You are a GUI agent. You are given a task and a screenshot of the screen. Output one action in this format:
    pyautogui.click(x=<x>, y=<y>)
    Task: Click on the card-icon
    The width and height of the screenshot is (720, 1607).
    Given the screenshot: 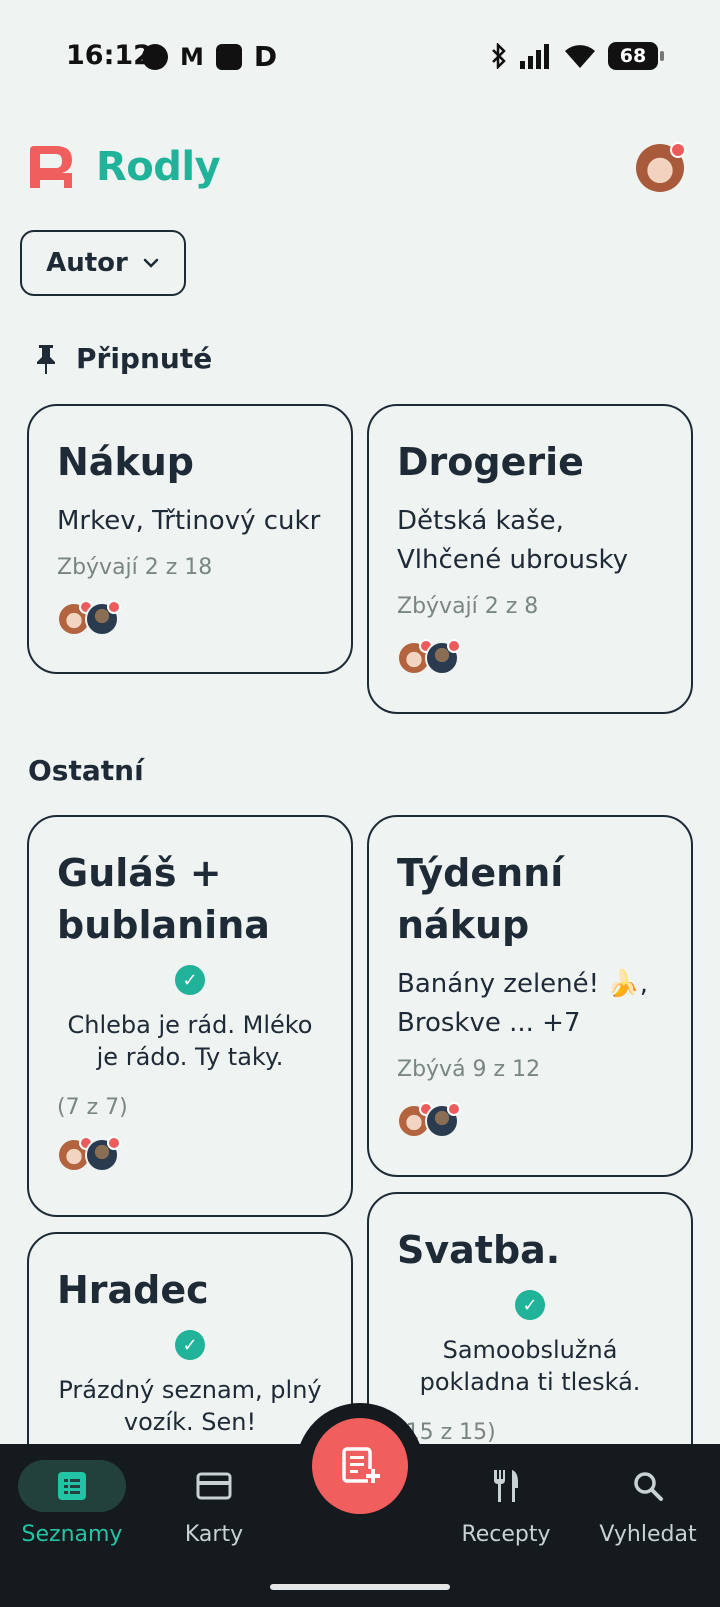 What is the action you would take?
    pyautogui.click(x=214, y=1486)
    